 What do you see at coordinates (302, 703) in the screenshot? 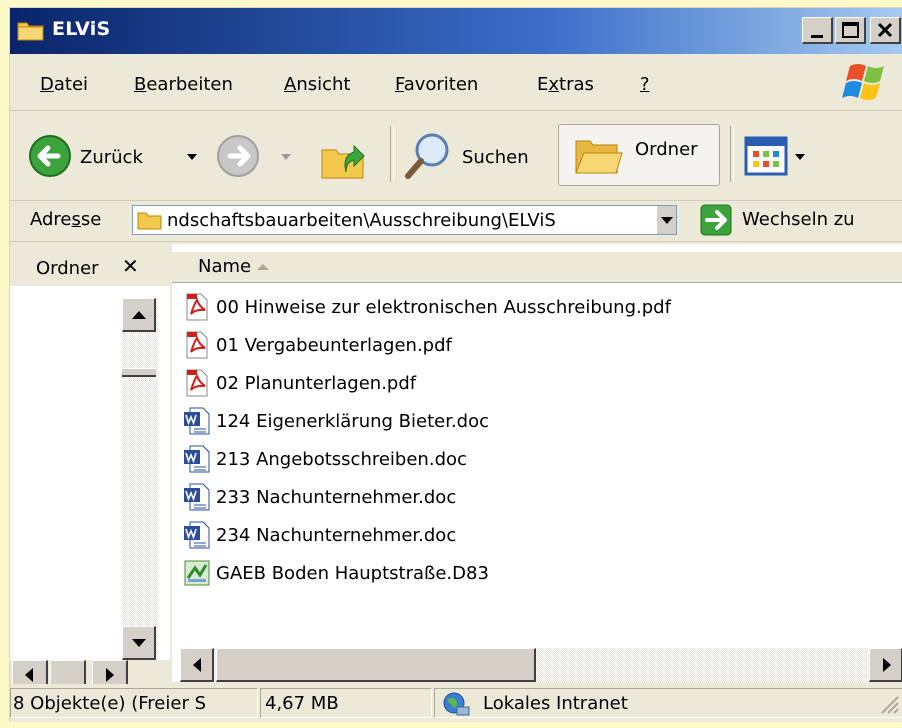
I see `status-size-text: 4,67 MB` at bounding box center [302, 703].